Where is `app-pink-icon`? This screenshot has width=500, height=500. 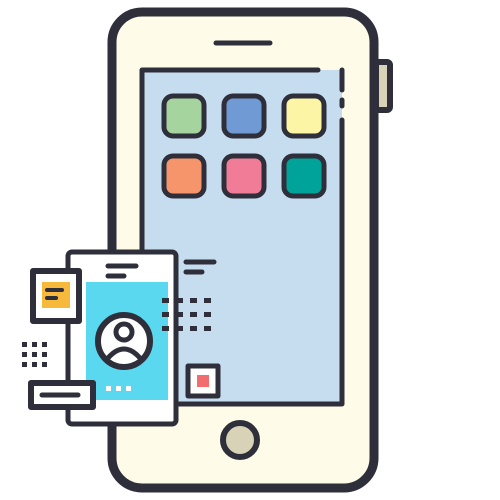
app-pink-icon is located at coordinates (244, 176).